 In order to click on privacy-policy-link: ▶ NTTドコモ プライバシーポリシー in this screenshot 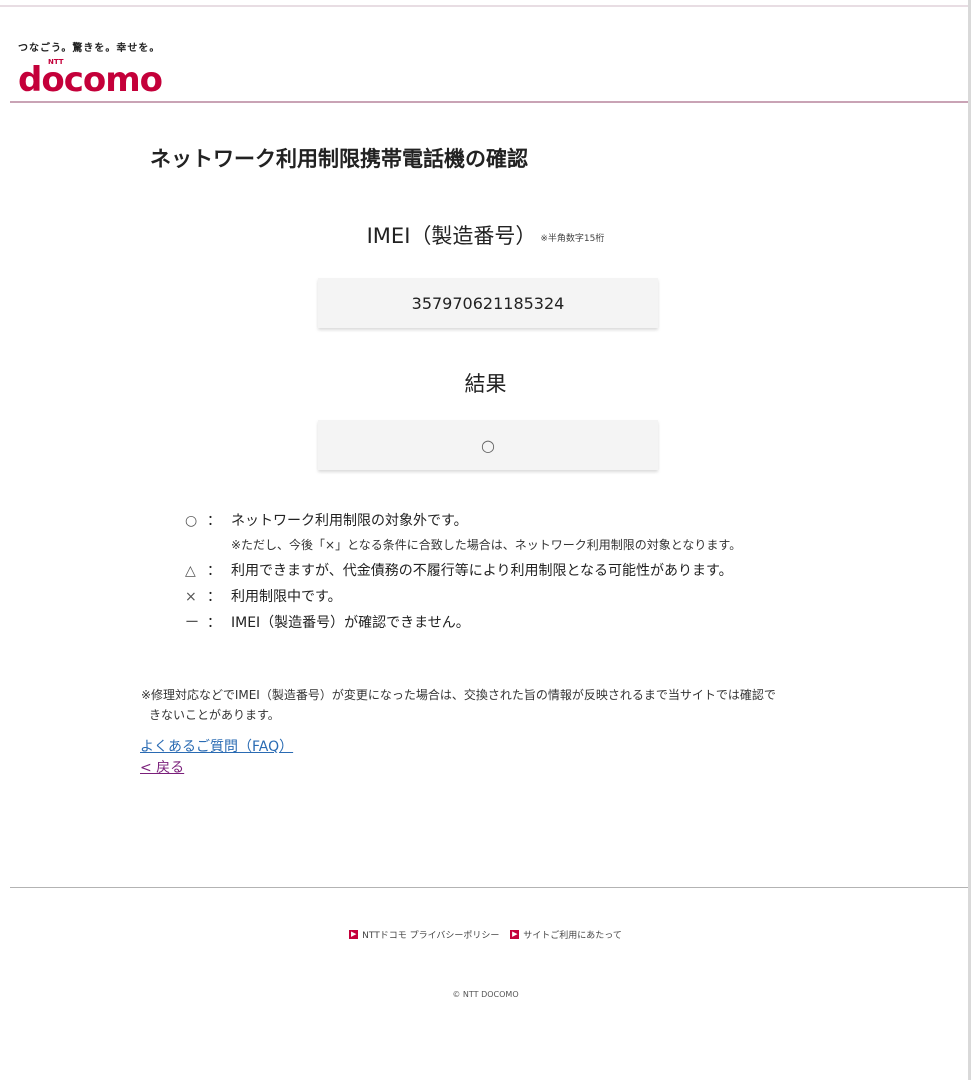, I will do `click(424, 934)`.